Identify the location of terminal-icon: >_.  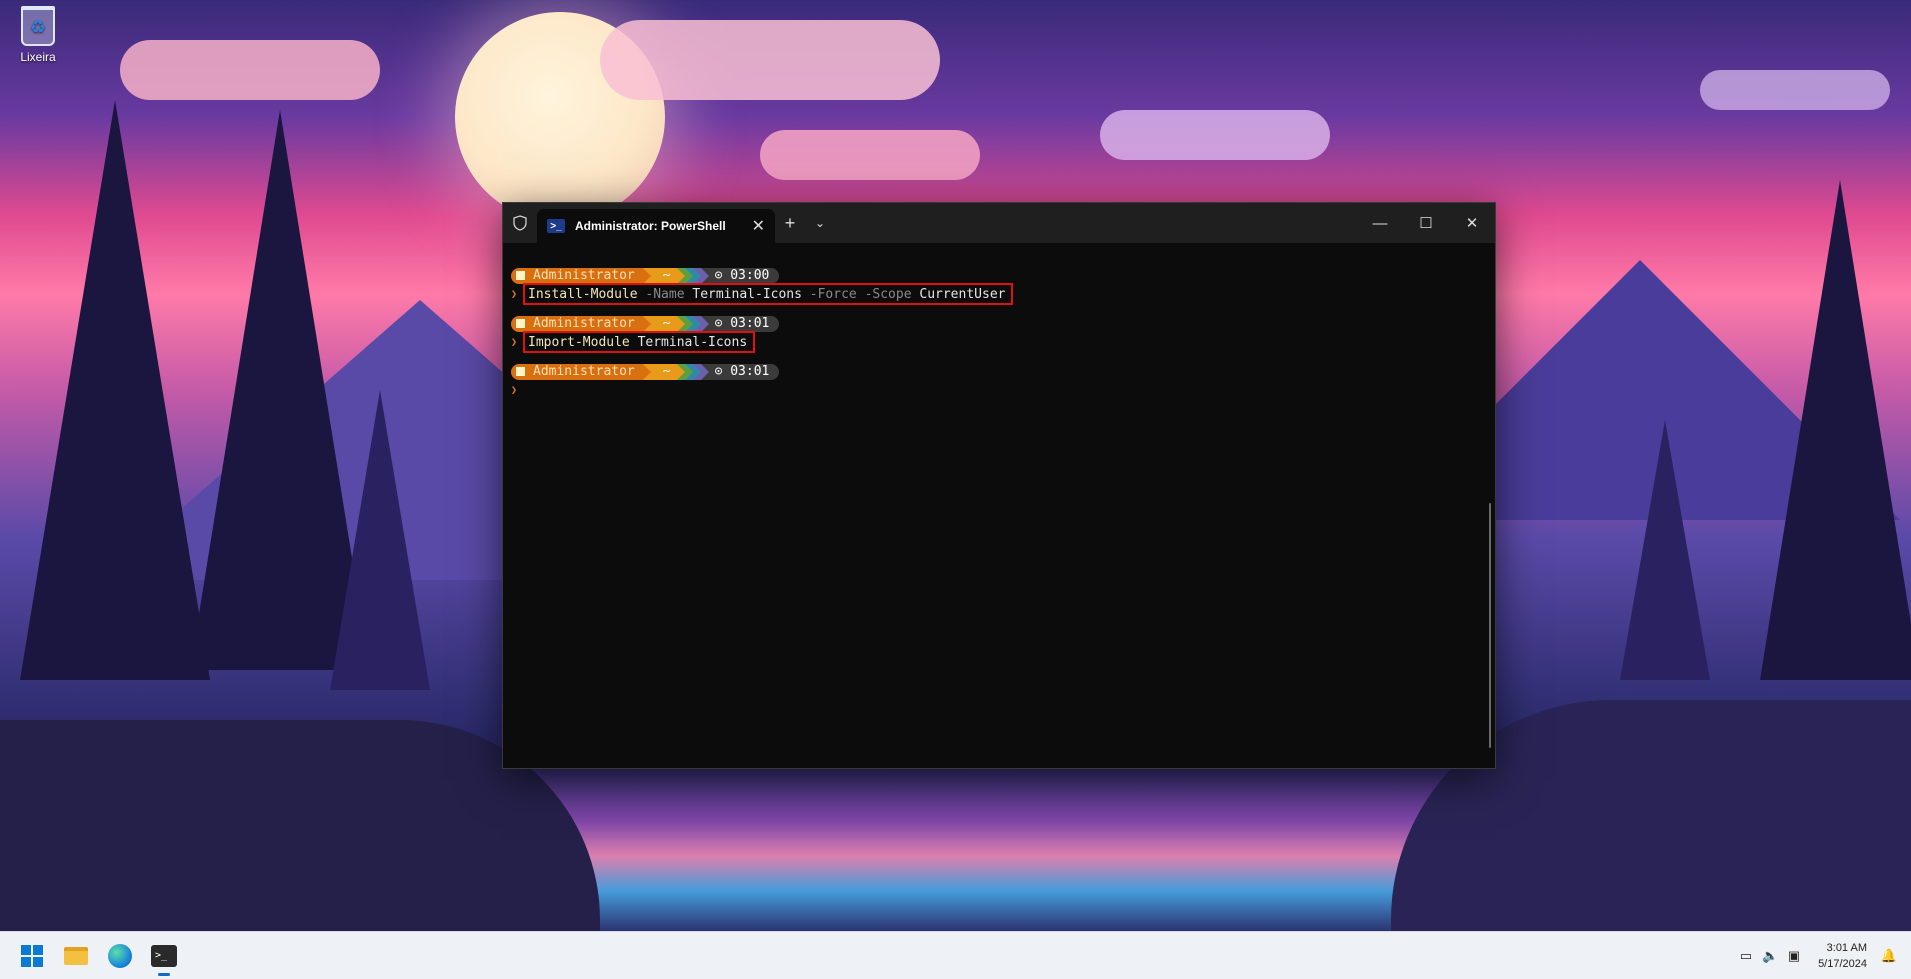
(164, 955).